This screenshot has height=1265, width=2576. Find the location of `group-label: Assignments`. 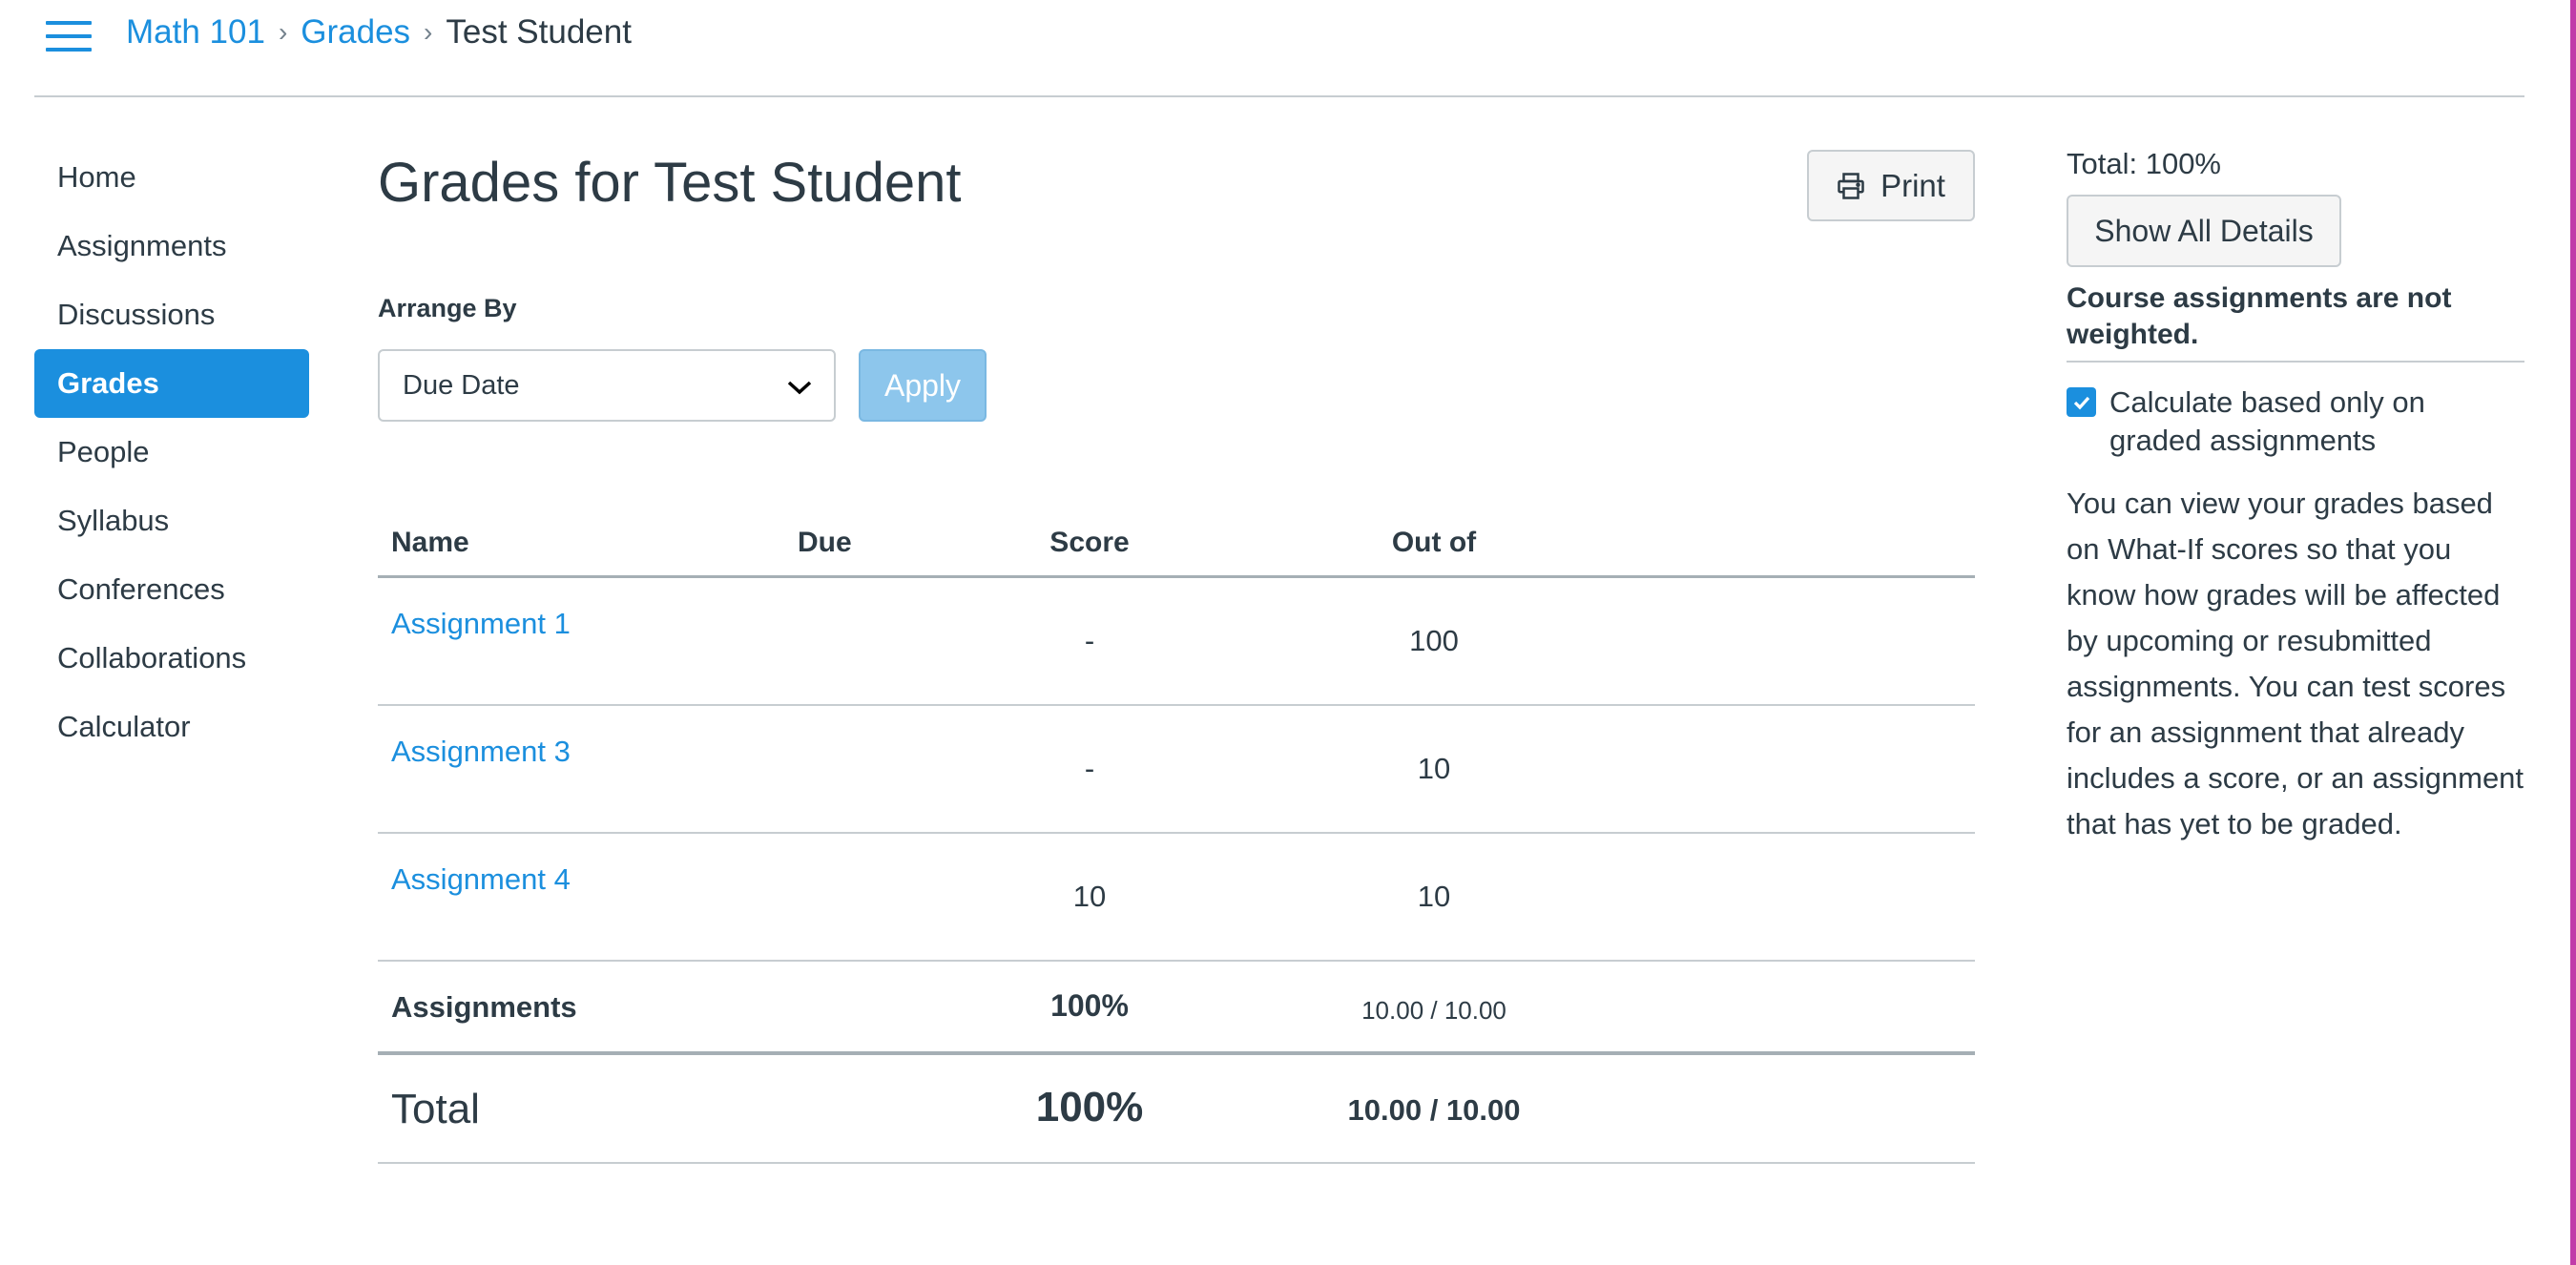

group-label: Assignments is located at coordinates (484, 1007).